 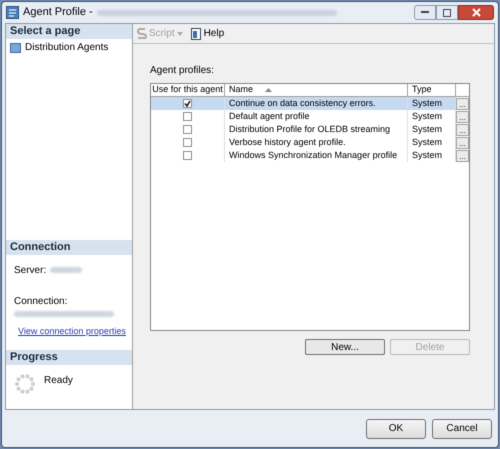 I want to click on section-header: Connection, so click(x=69, y=247).